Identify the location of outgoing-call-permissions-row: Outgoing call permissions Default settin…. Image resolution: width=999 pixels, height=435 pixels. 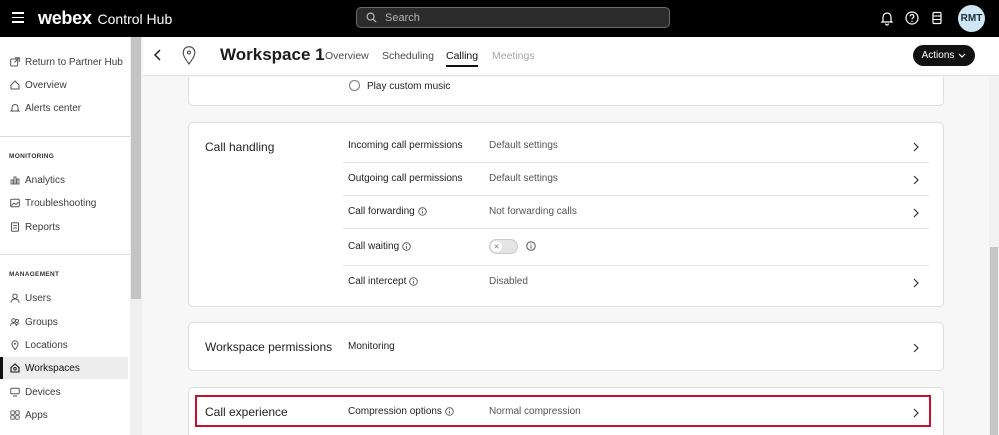
(636, 179).